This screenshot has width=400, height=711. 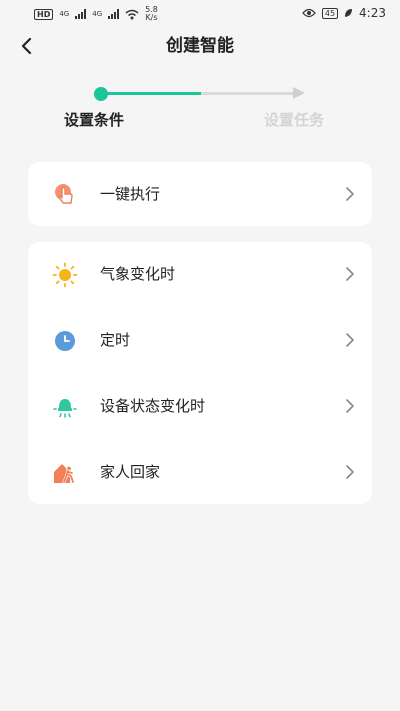 I want to click on step-current-dot, so click(x=101, y=94).